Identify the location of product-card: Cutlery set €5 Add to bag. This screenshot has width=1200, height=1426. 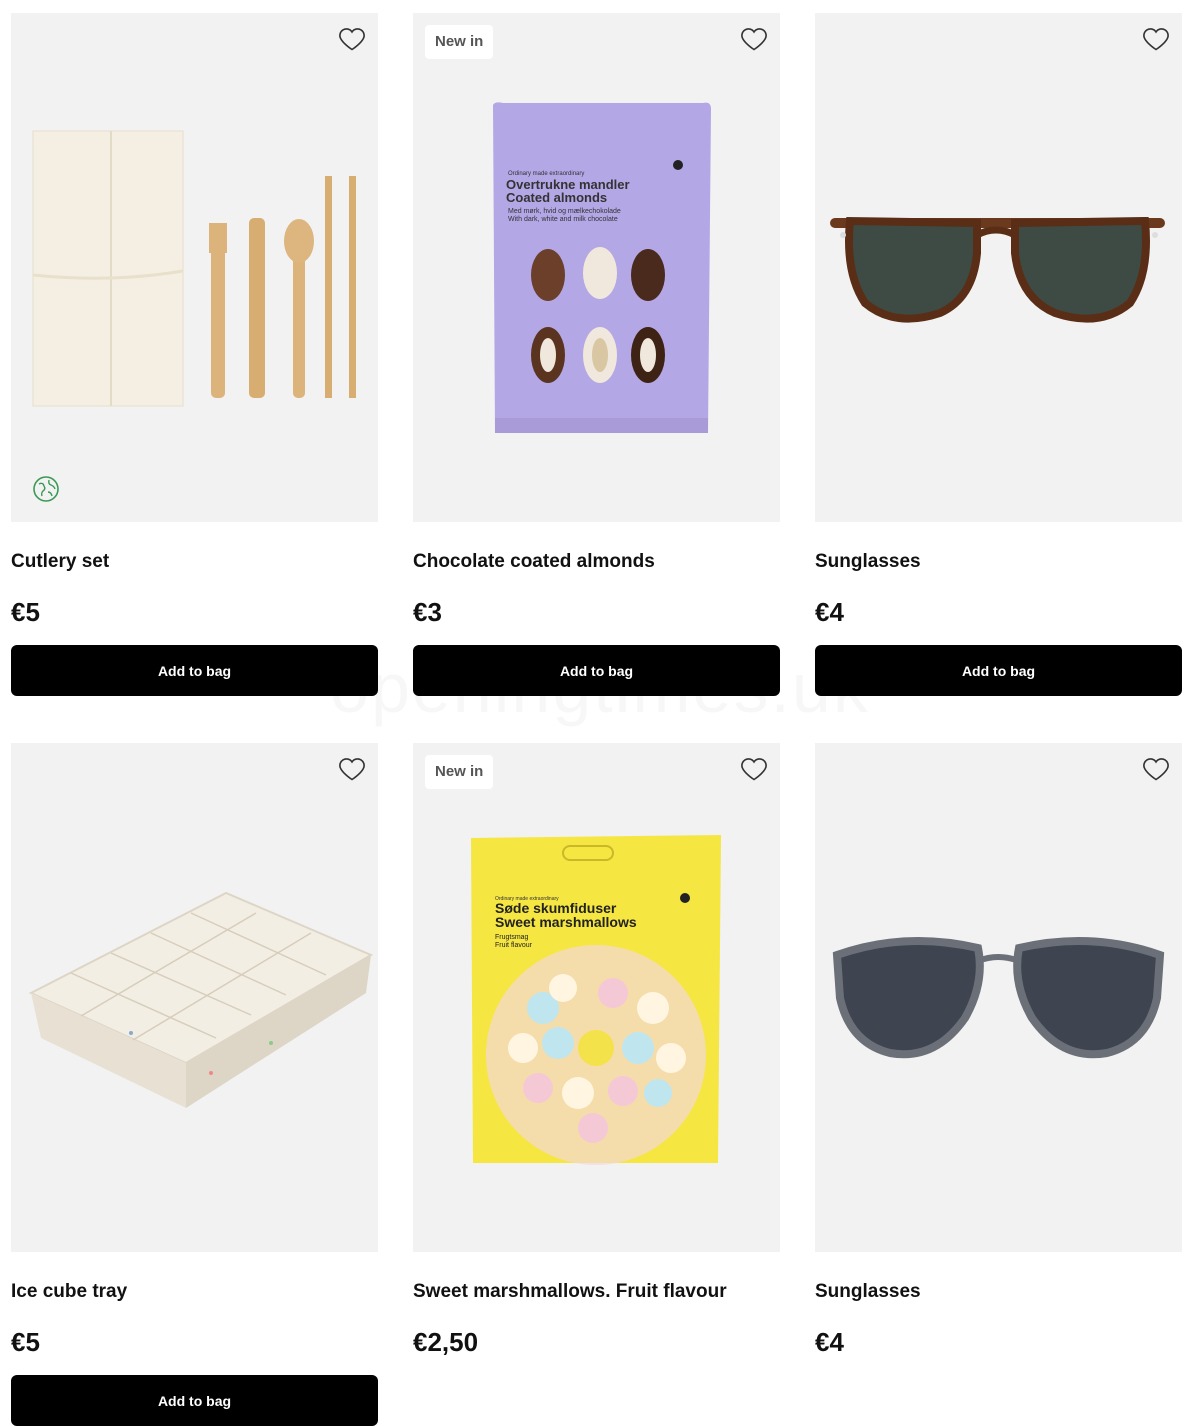
(194, 354).